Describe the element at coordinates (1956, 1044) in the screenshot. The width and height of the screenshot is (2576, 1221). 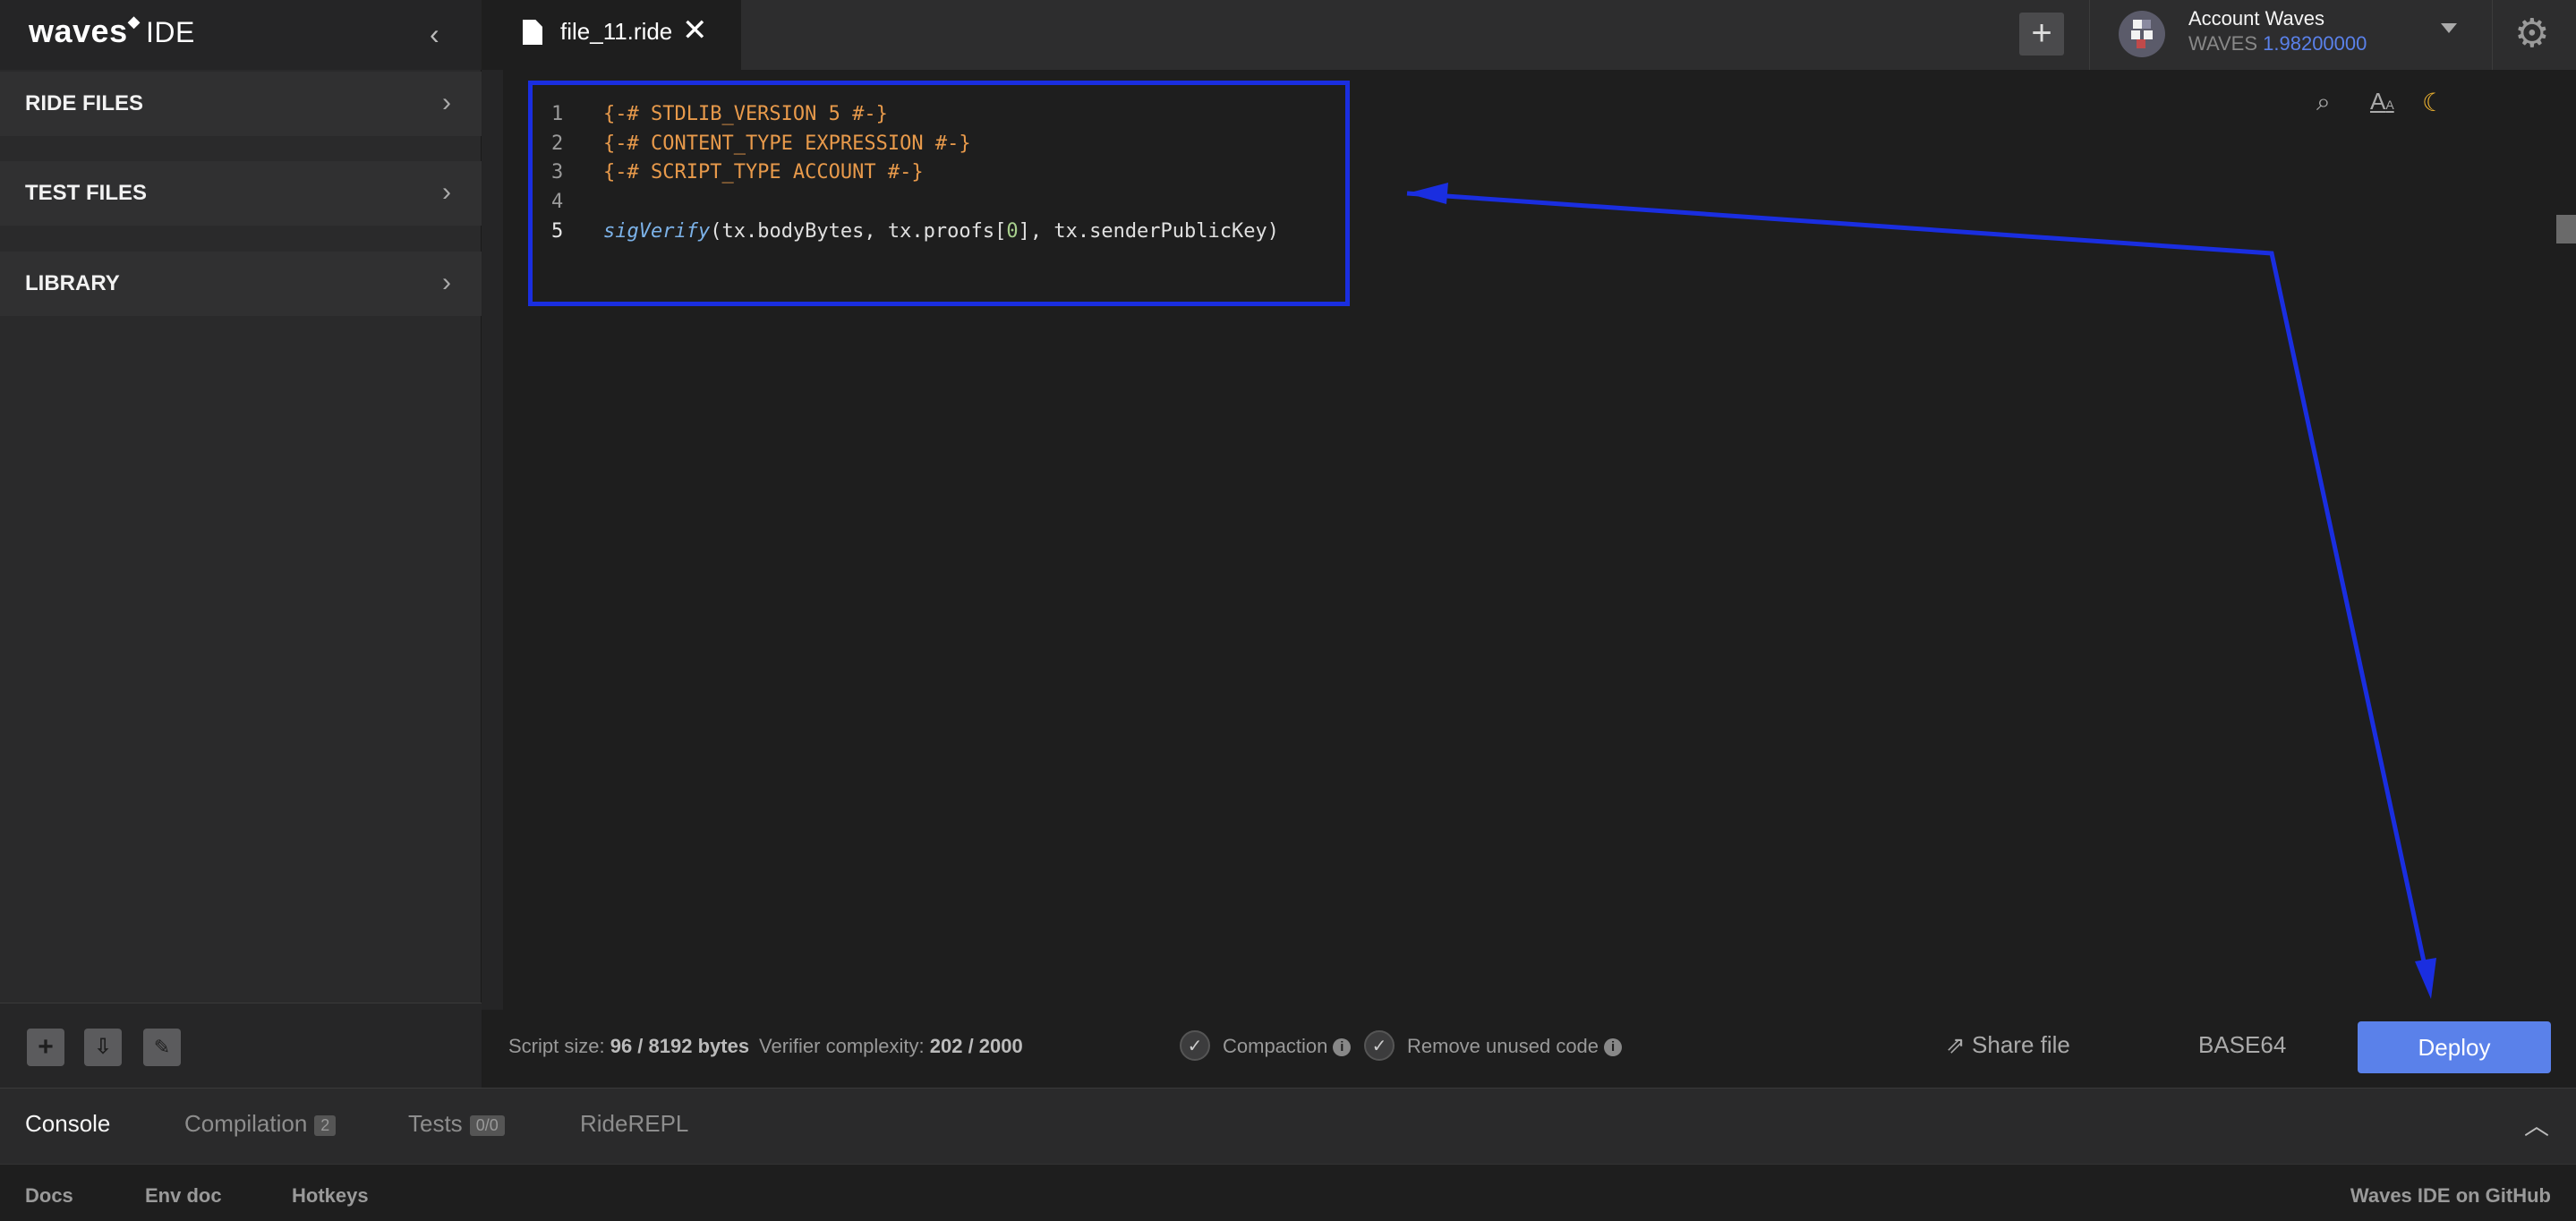
I see `share-icon: ⇗` at that location.